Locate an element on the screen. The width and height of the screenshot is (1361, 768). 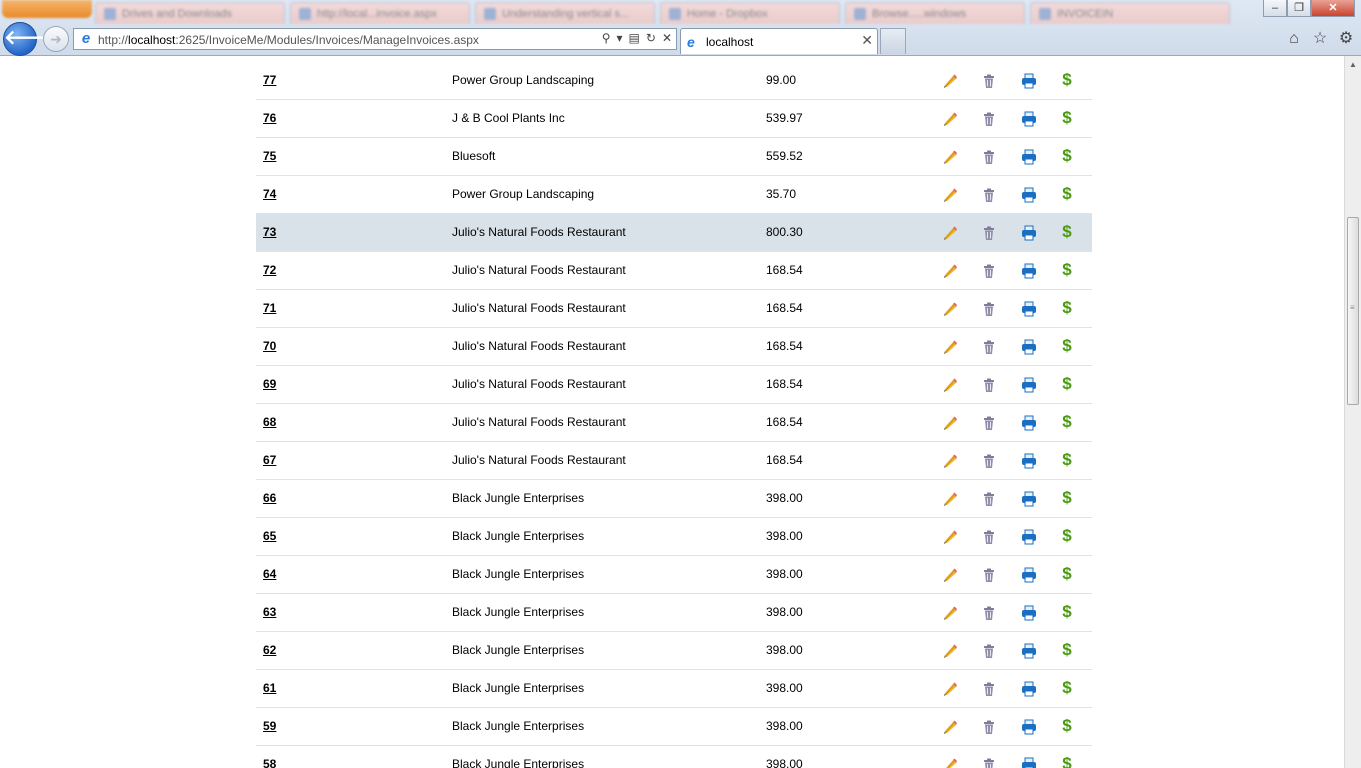
invoice-number-link: 62 is located at coordinates (269, 650).